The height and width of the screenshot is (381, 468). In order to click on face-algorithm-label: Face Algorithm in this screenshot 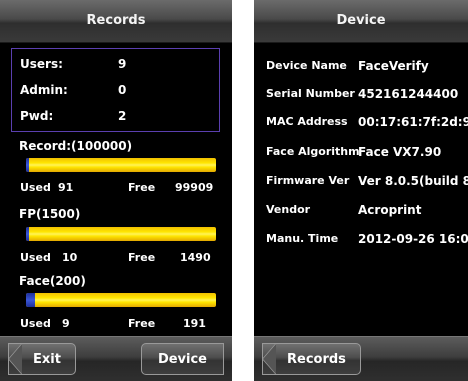, I will do `click(313, 151)`.